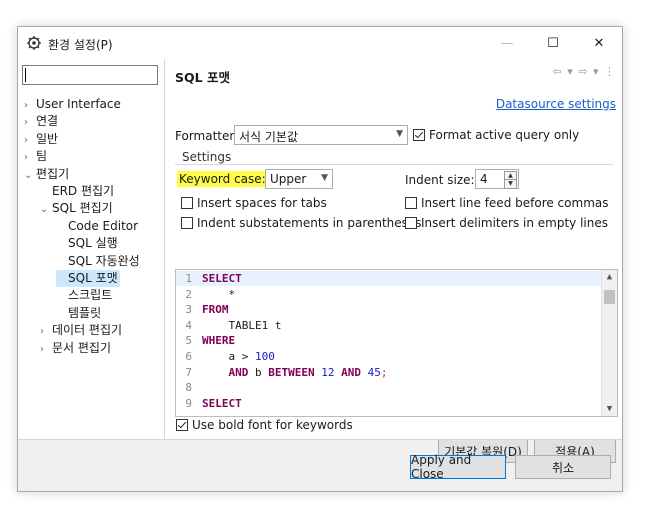  I want to click on line-number: 2, so click(188, 294).